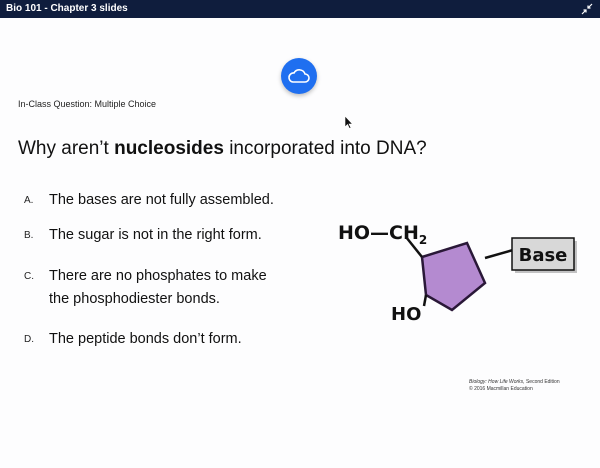 Image resolution: width=600 pixels, height=468 pixels. I want to click on window-title: Bio 101 - Chapter 3 slides, so click(67, 8).